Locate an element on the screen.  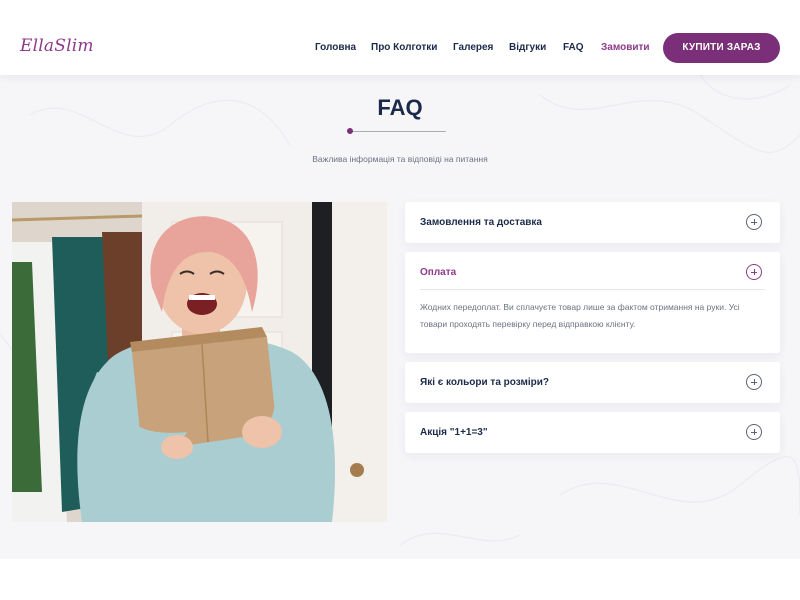
logo: EllaSlim is located at coordinates (57, 46).